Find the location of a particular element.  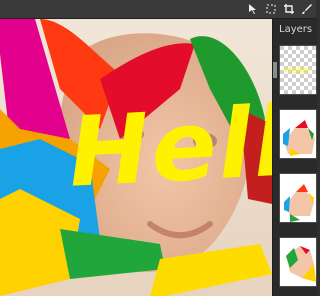

layer-selector is located at coordinates (275, 70).